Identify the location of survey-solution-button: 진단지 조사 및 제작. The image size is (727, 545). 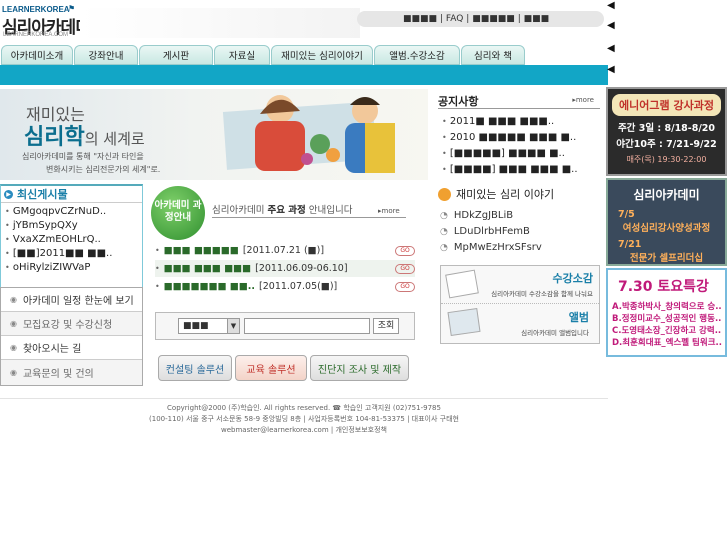
(359, 368).